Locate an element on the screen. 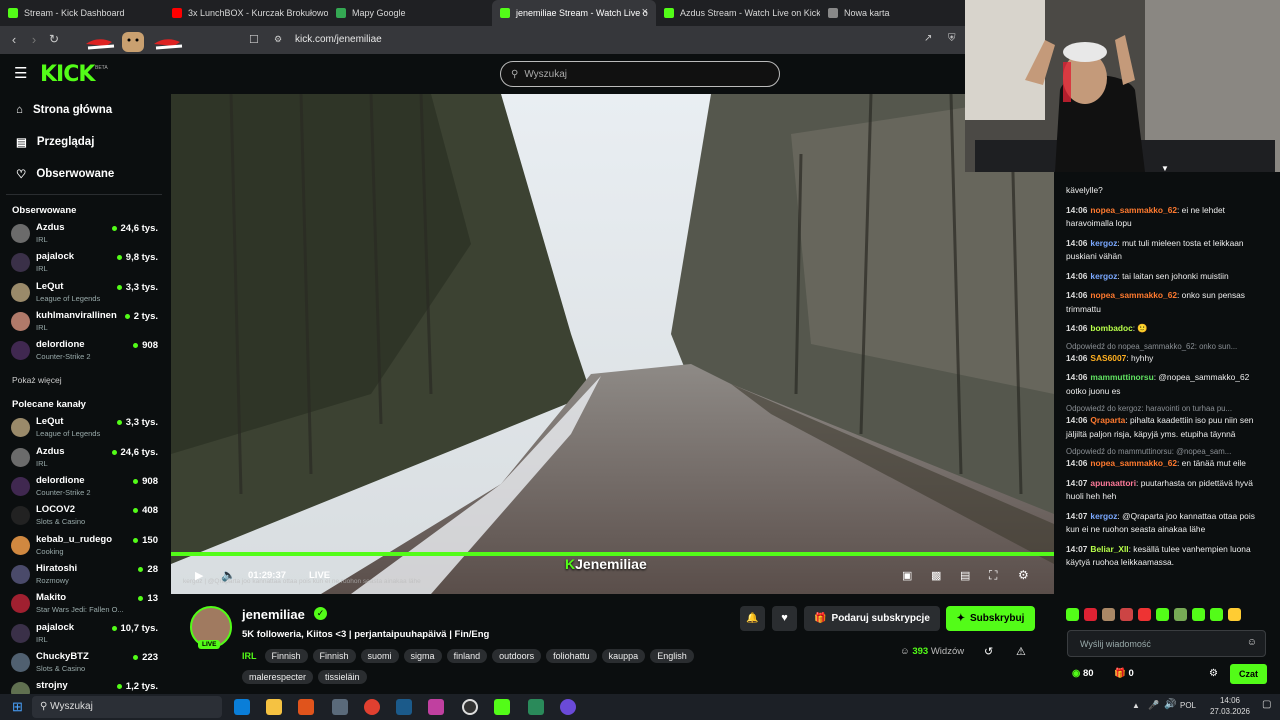 The image size is (1280, 720). kick-app-icon is located at coordinates (502, 707).